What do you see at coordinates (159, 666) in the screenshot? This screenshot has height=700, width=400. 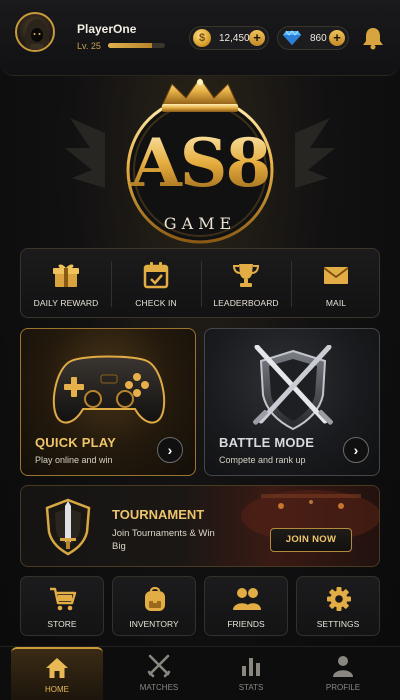 I see `crossed-swords-icon` at bounding box center [159, 666].